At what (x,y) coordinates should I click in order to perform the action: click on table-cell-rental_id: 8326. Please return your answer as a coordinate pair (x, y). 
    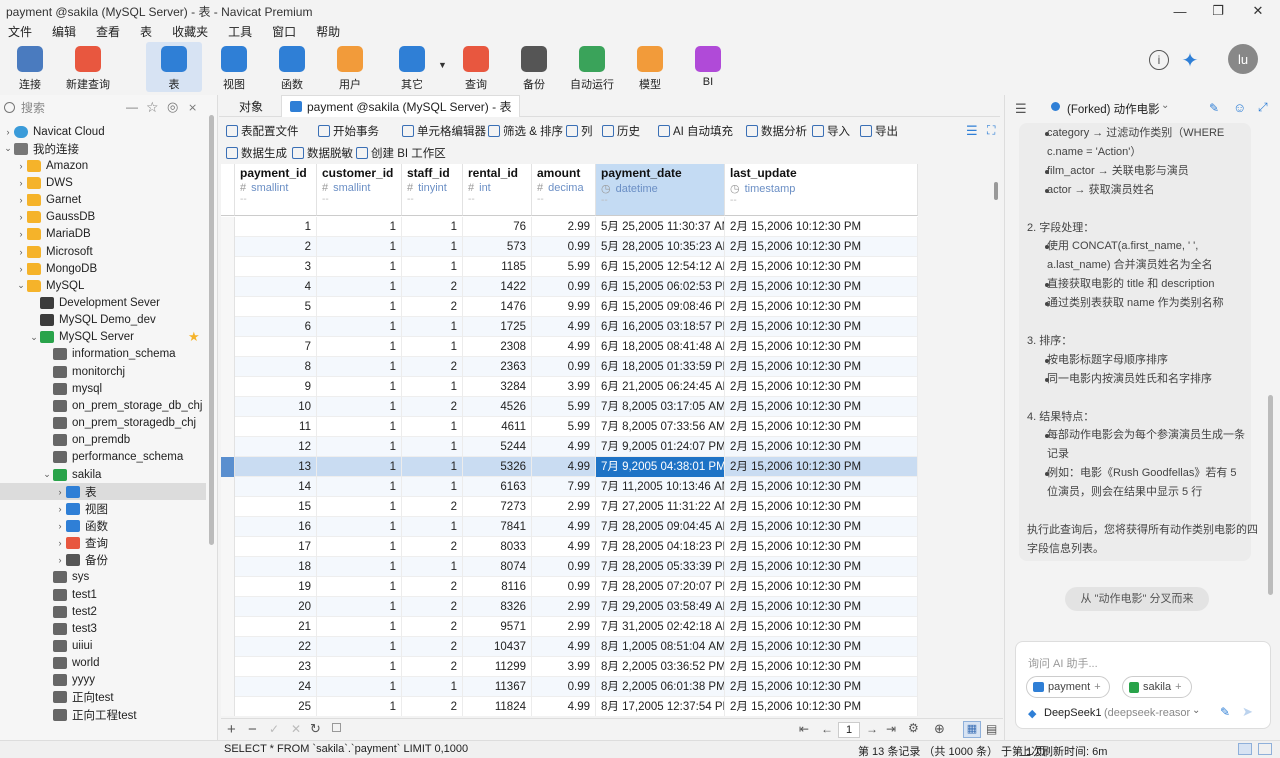
    Looking at the image, I should click on (497, 607).